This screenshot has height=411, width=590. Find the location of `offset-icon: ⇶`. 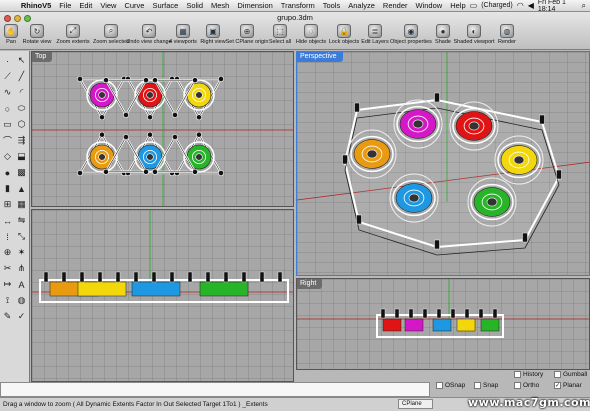

offset-icon: ⇶ is located at coordinates (21, 140).